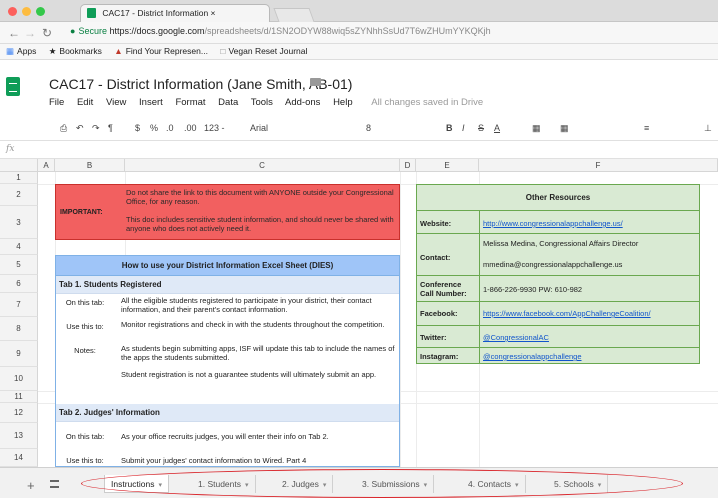 Image resolution: width=718 pixels, height=498 pixels. Describe the element at coordinates (590, 264) in the screenshot. I see `contact-email: mmedina@congressionalappchallenge.us` at that location.